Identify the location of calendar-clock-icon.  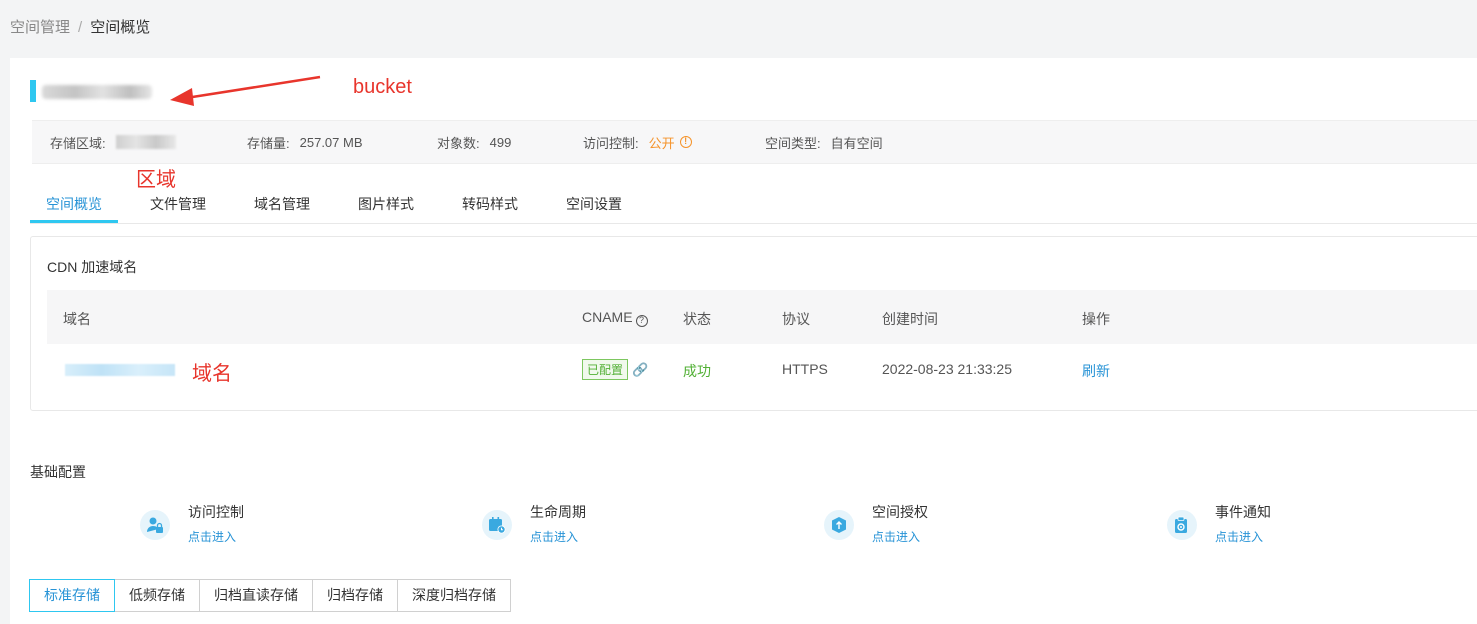
(497, 525).